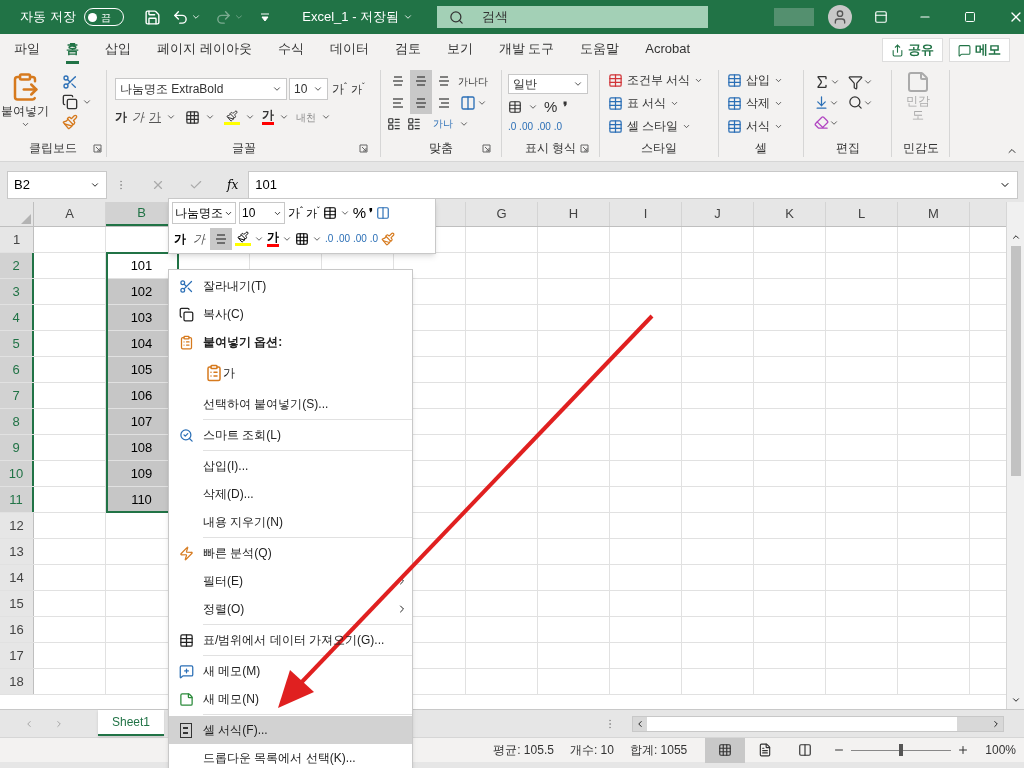  I want to click on eraser-icon, so click(821, 122).